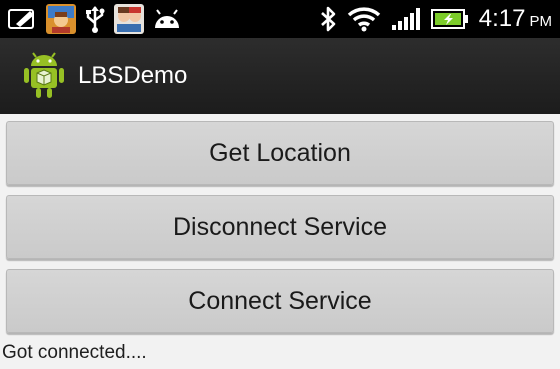  Describe the element at coordinates (167, 19) in the screenshot. I see `android-icon` at that location.